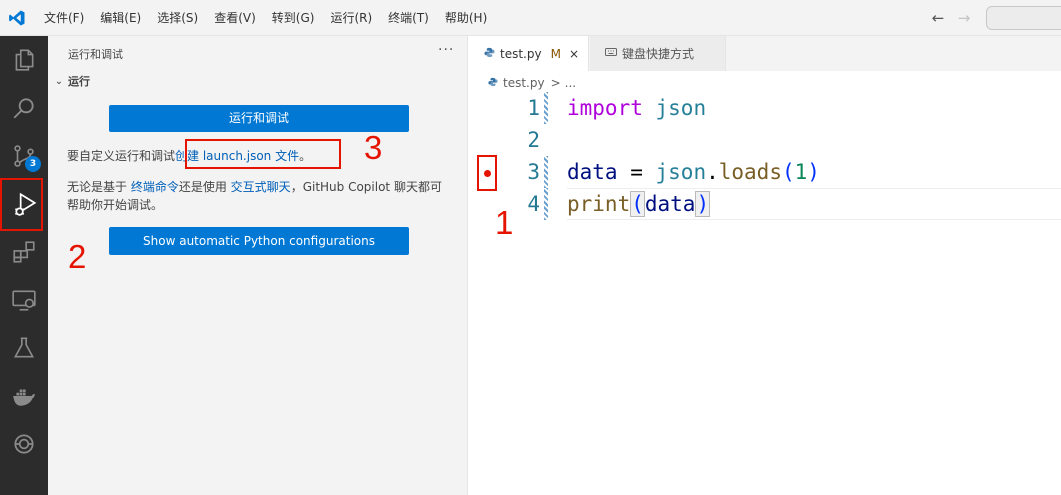  I want to click on sidebar-title: 运行和调试, so click(95, 54).